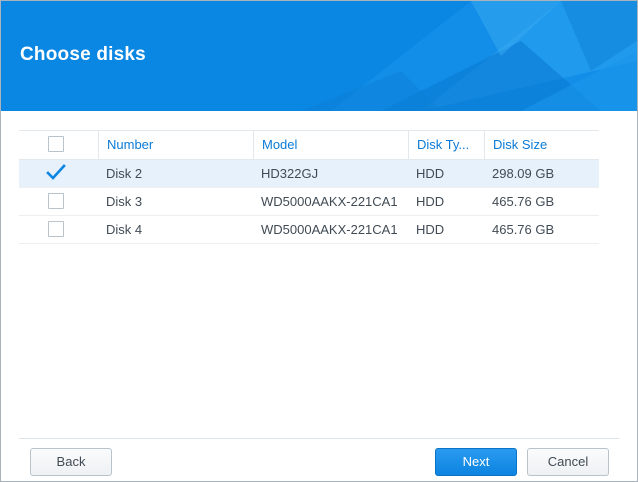 The height and width of the screenshot is (482, 638). I want to click on cancel-button: Cancel, so click(568, 462).